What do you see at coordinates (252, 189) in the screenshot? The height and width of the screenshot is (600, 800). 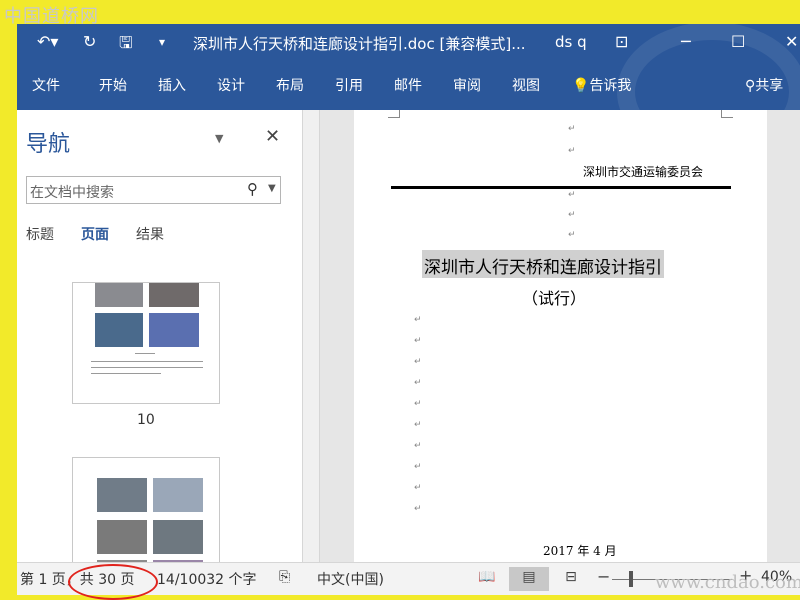 I see `search-icon: ⚲` at bounding box center [252, 189].